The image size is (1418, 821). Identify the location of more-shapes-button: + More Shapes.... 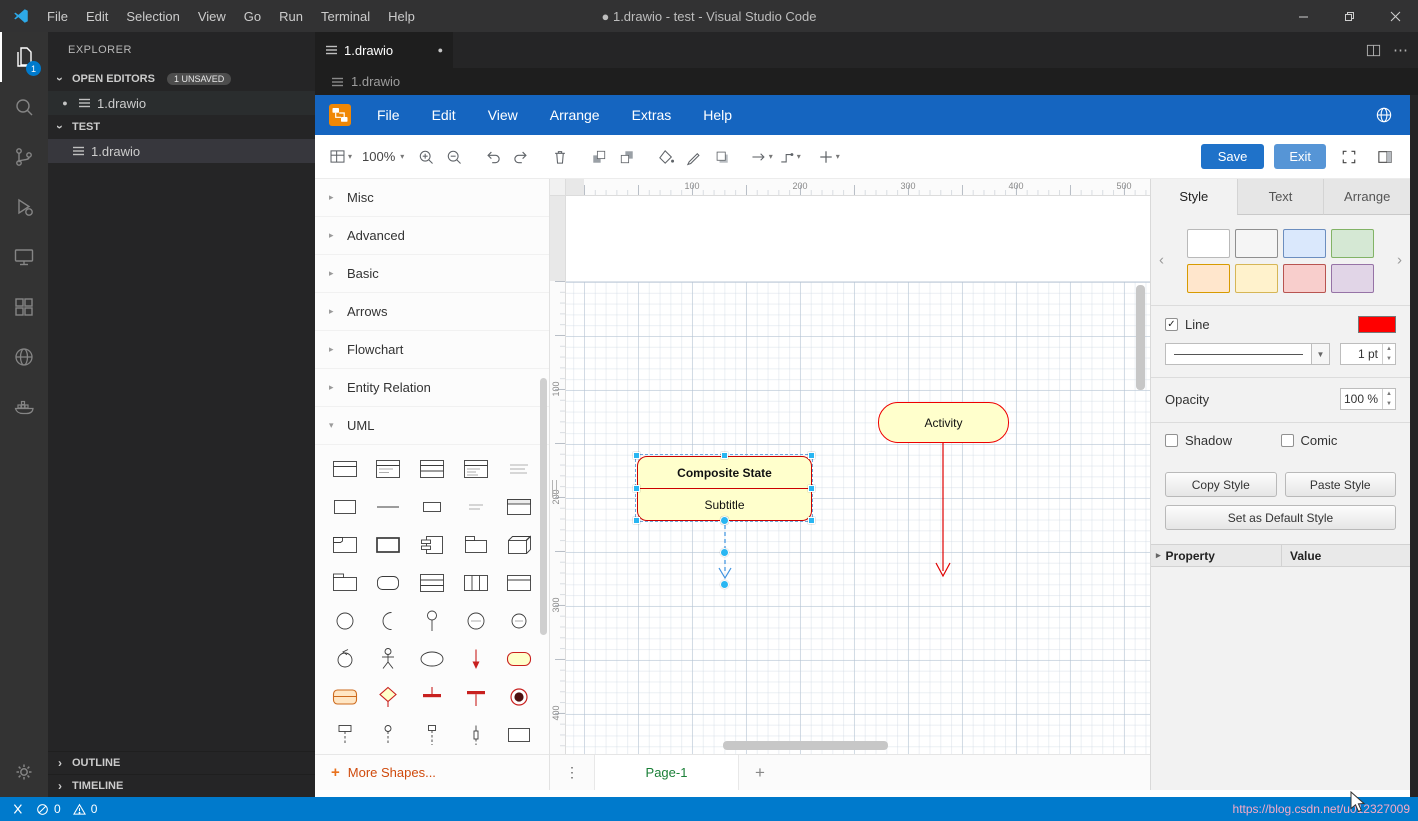
(432, 772).